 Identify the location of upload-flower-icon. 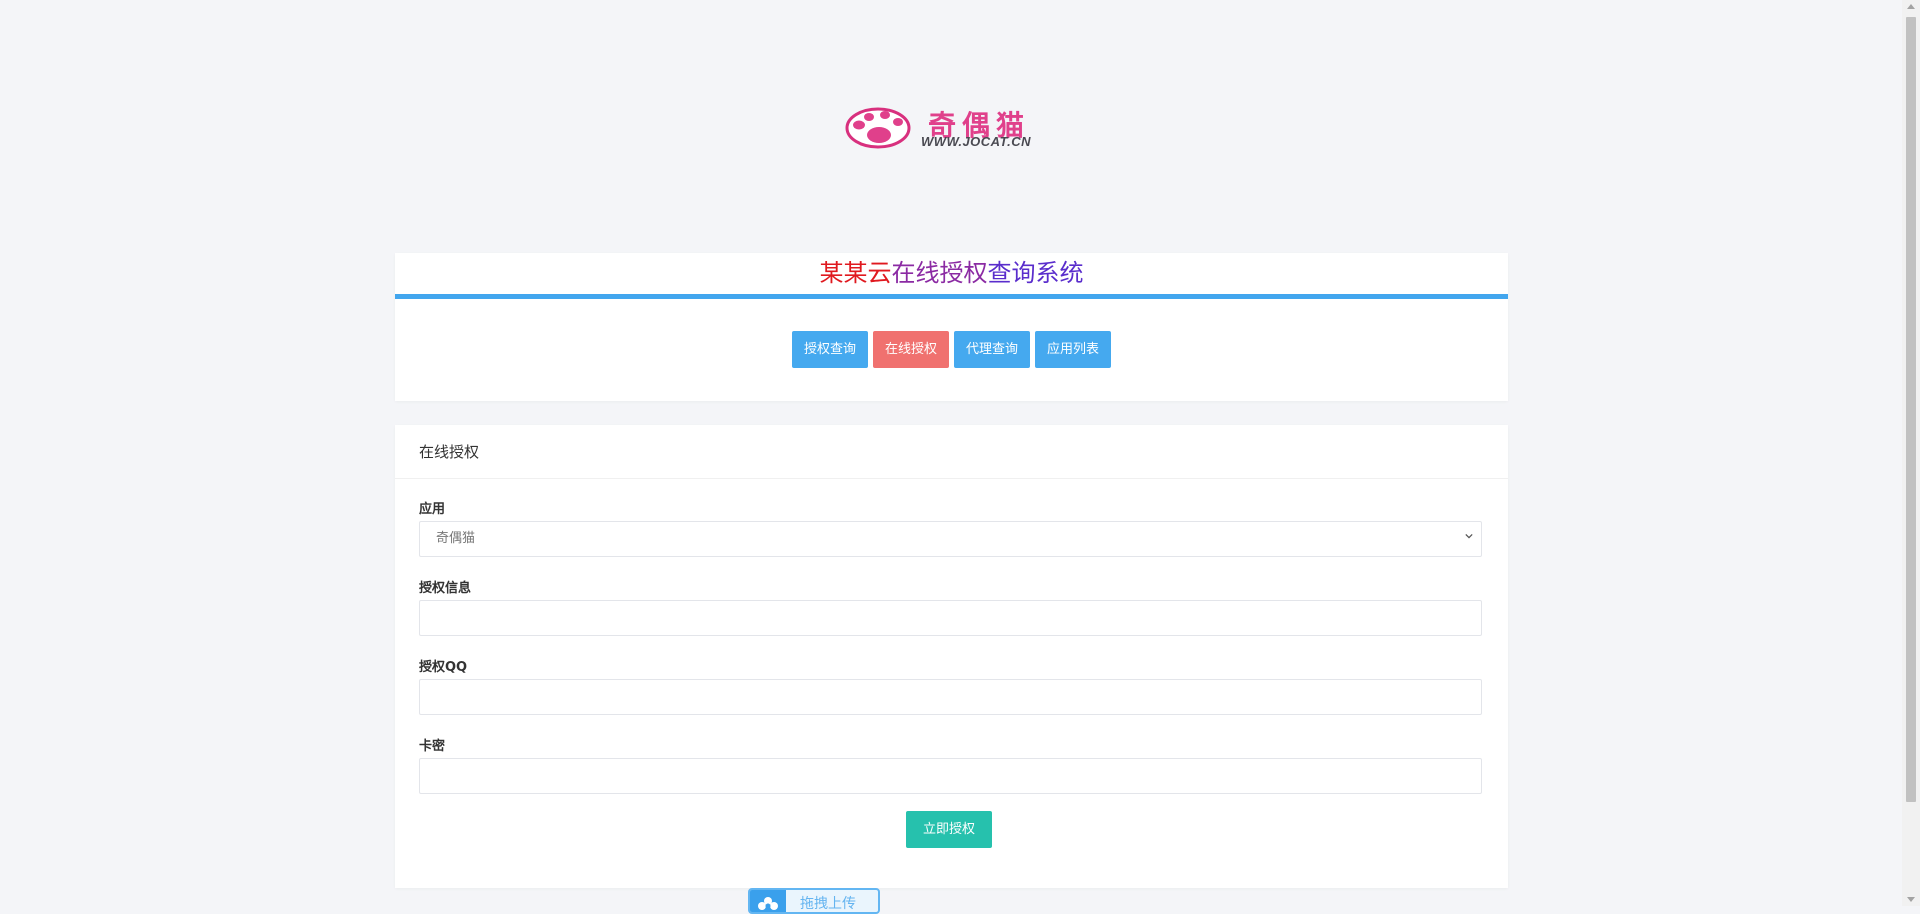
(768, 901).